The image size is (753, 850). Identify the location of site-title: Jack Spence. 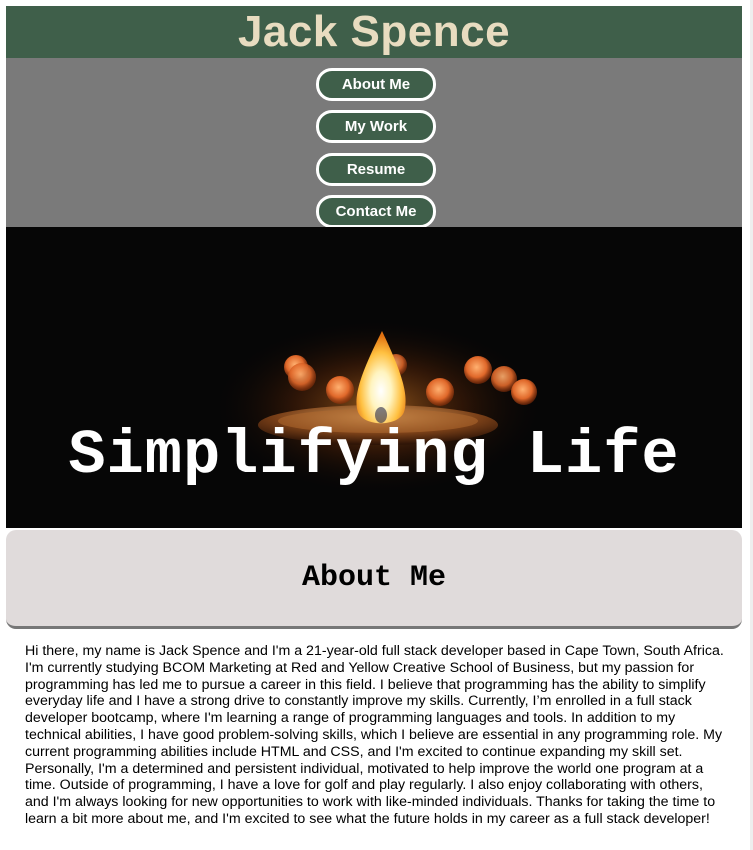
(374, 31).